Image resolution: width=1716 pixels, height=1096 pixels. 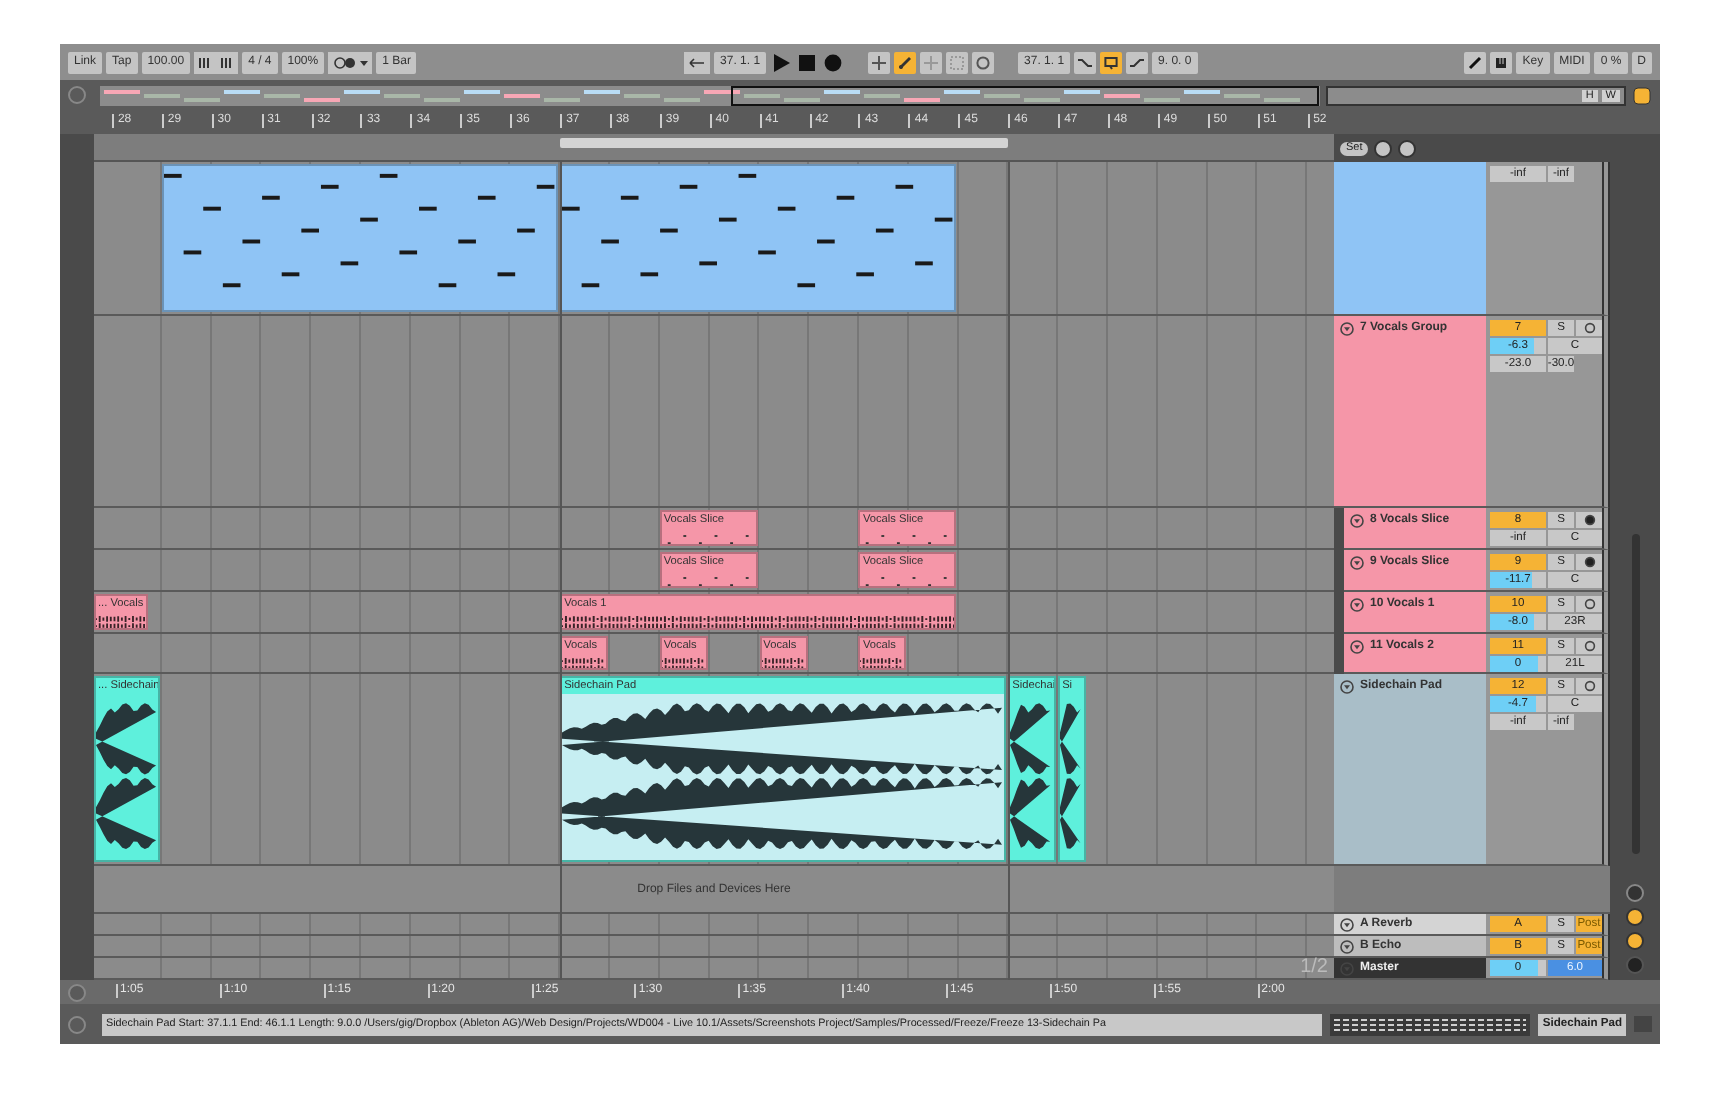 I want to click on square-icon, so click(x=1642, y=95).